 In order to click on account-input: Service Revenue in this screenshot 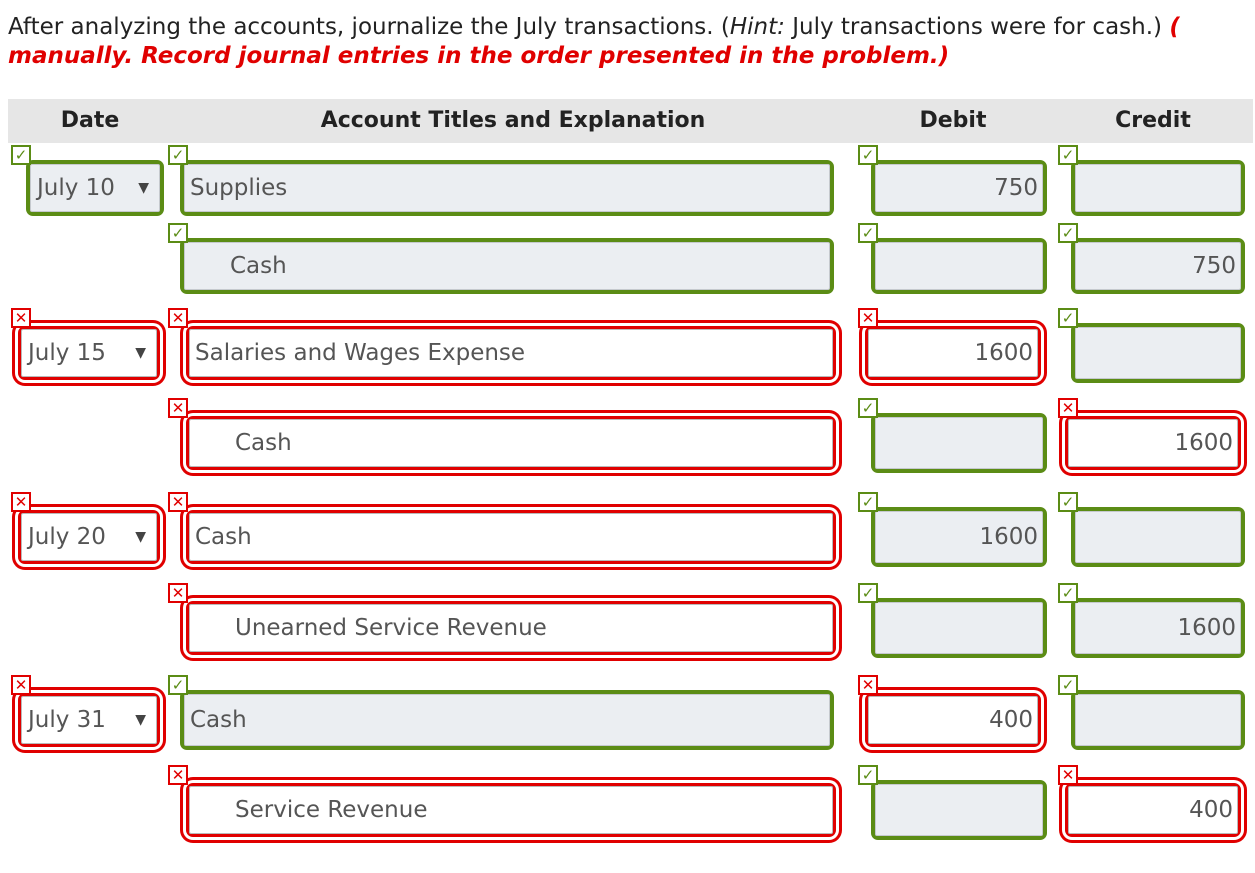, I will do `click(511, 810)`.